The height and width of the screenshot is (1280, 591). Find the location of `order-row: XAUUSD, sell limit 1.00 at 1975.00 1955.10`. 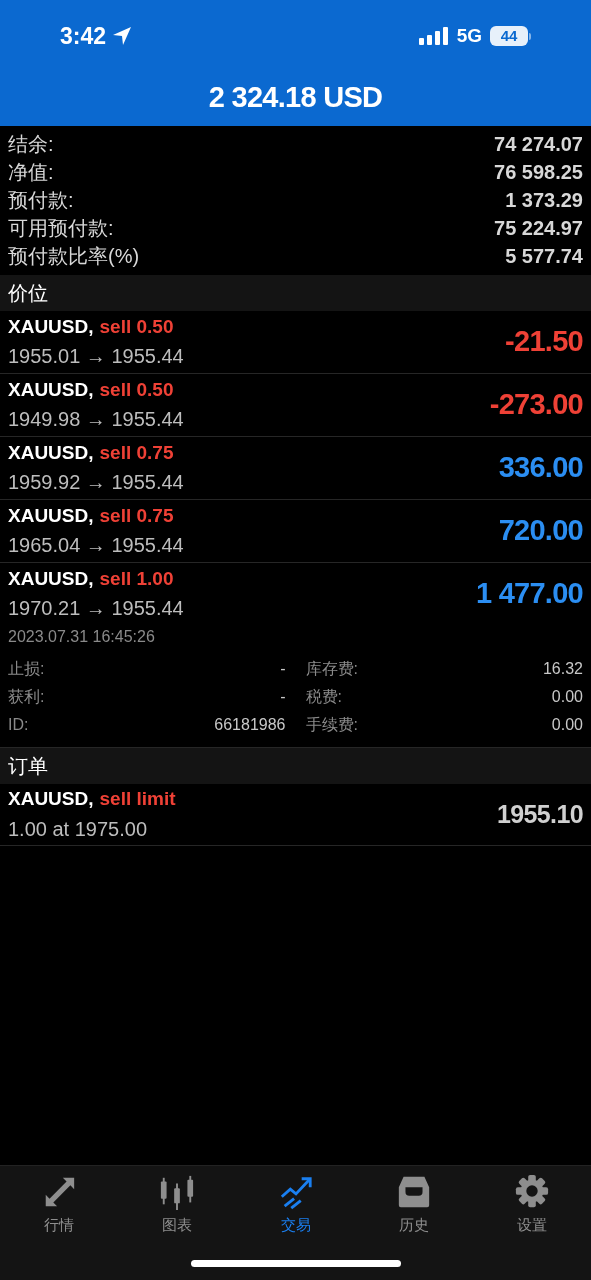

order-row: XAUUSD, sell limit 1.00 at 1975.00 1955.10 is located at coordinates (295, 815).